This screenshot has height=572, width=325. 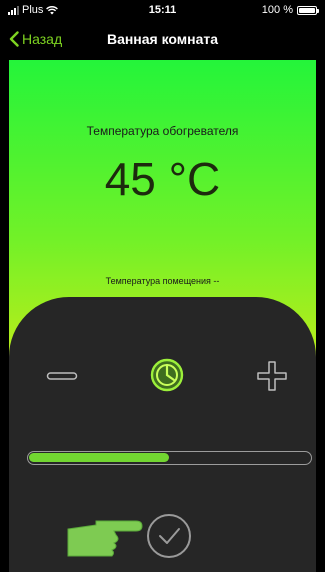 I want to click on minus-icon, so click(x=62, y=376).